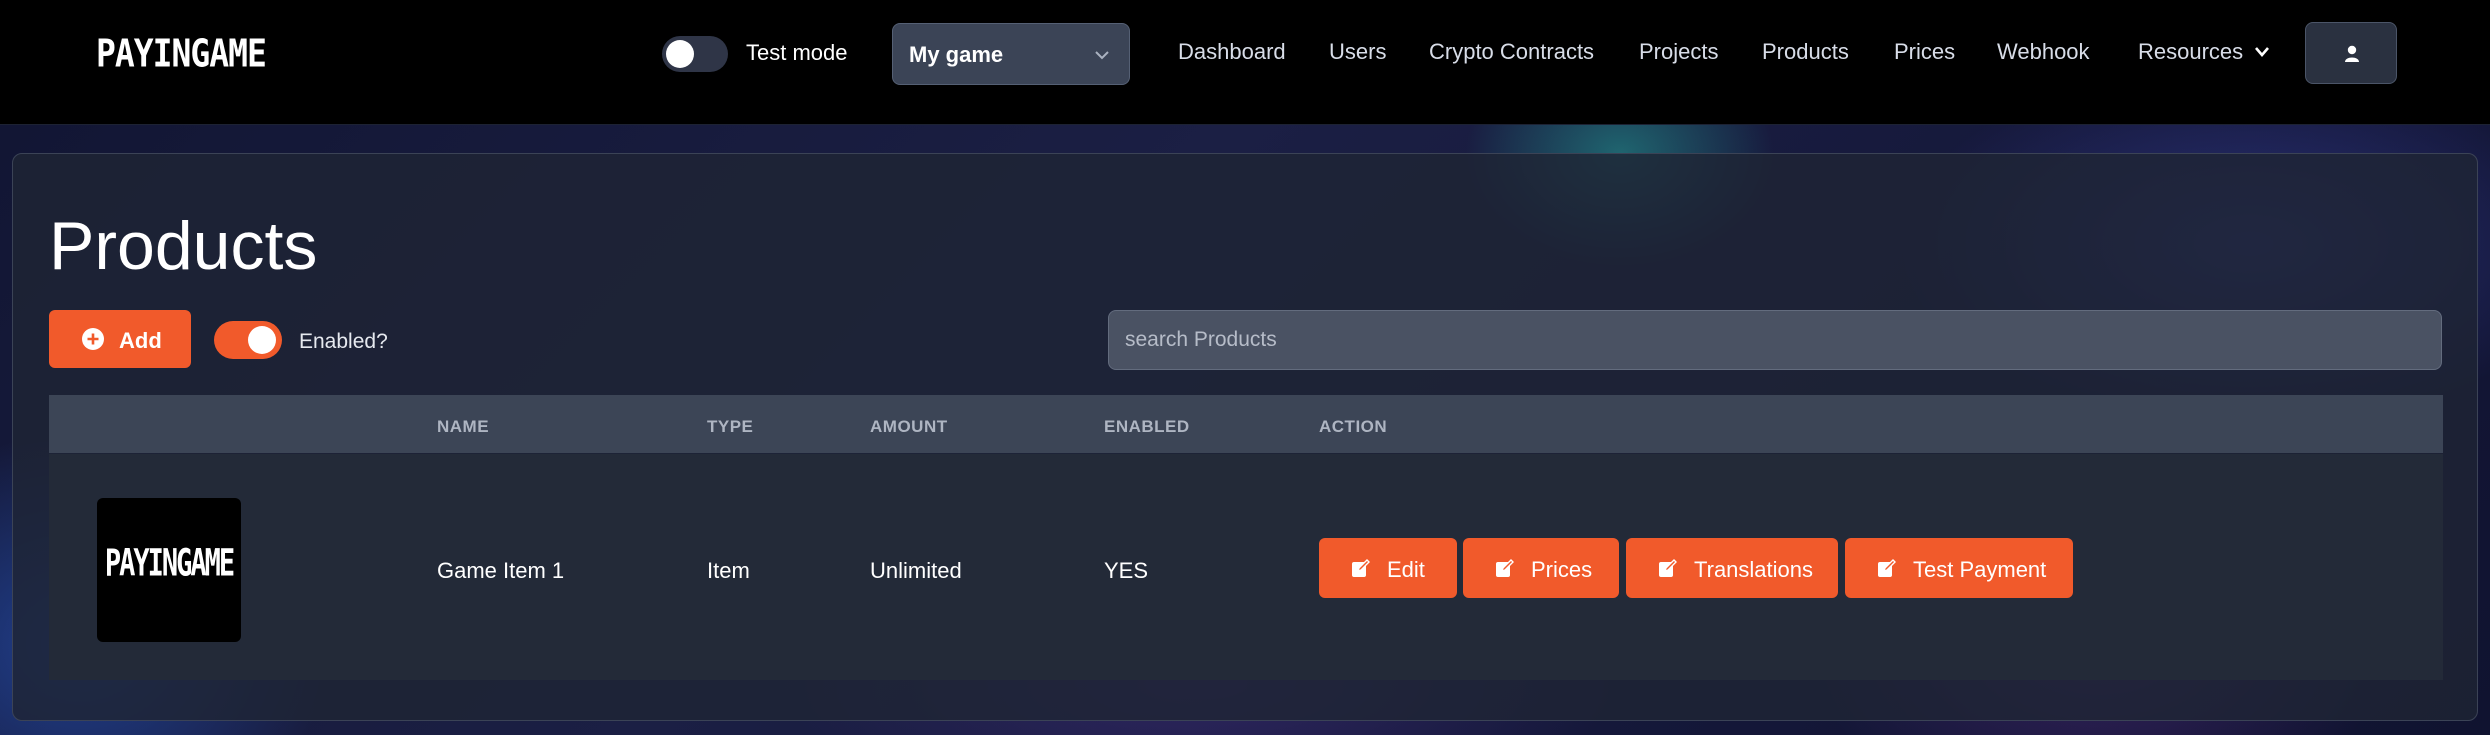 This screenshot has width=2490, height=735. What do you see at coordinates (1246, 424) in the screenshot?
I see `table-header: NAME TYPE AMOUNT ENABLED ACTION` at bounding box center [1246, 424].